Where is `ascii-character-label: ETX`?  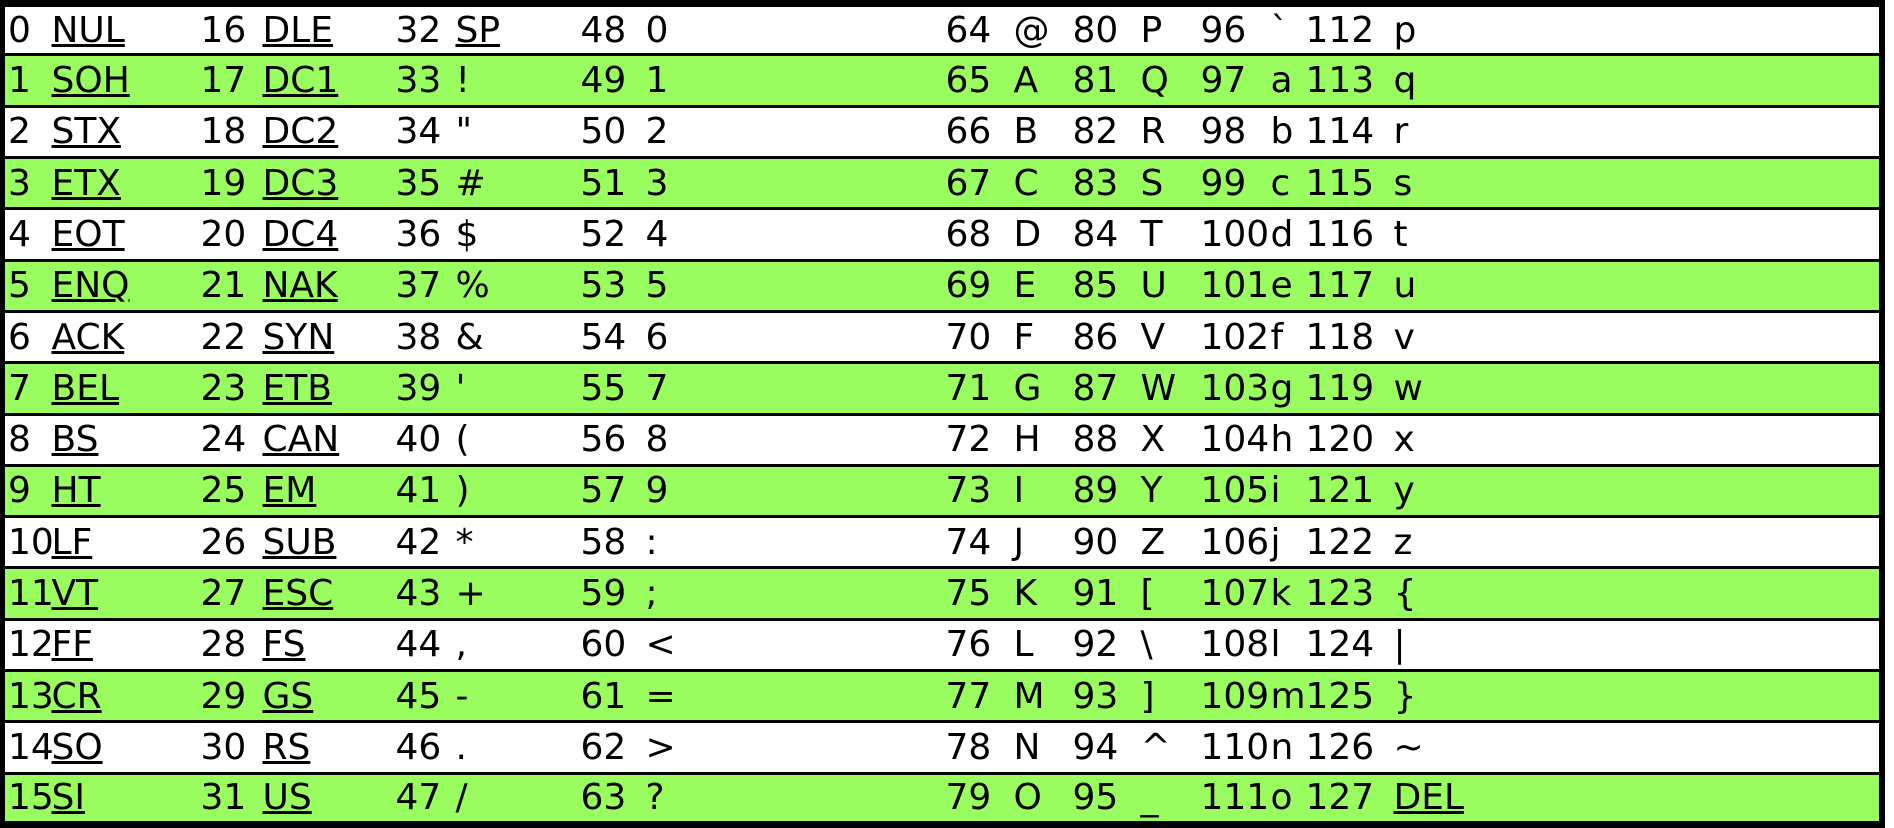
ascii-character-label: ETX is located at coordinates (86, 183).